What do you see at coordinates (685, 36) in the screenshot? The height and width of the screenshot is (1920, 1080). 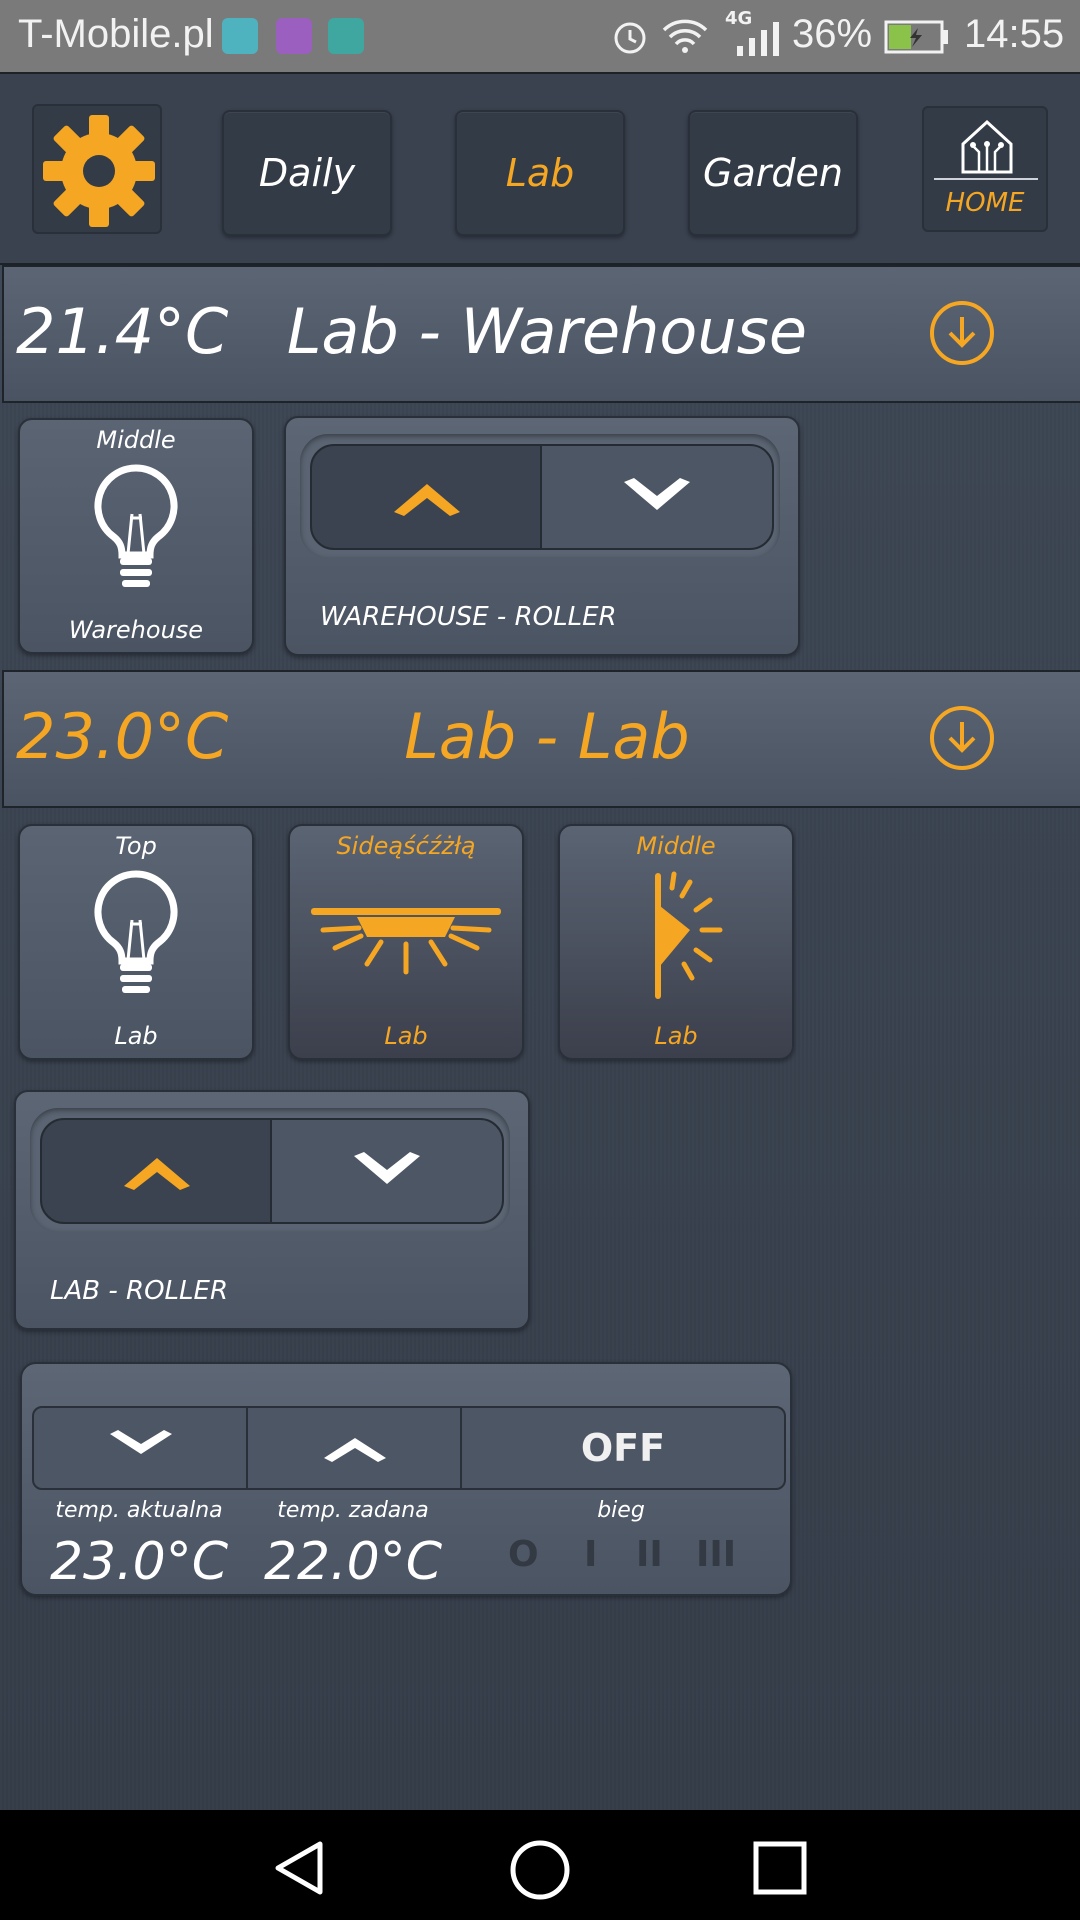 I see `wifi-icon` at bounding box center [685, 36].